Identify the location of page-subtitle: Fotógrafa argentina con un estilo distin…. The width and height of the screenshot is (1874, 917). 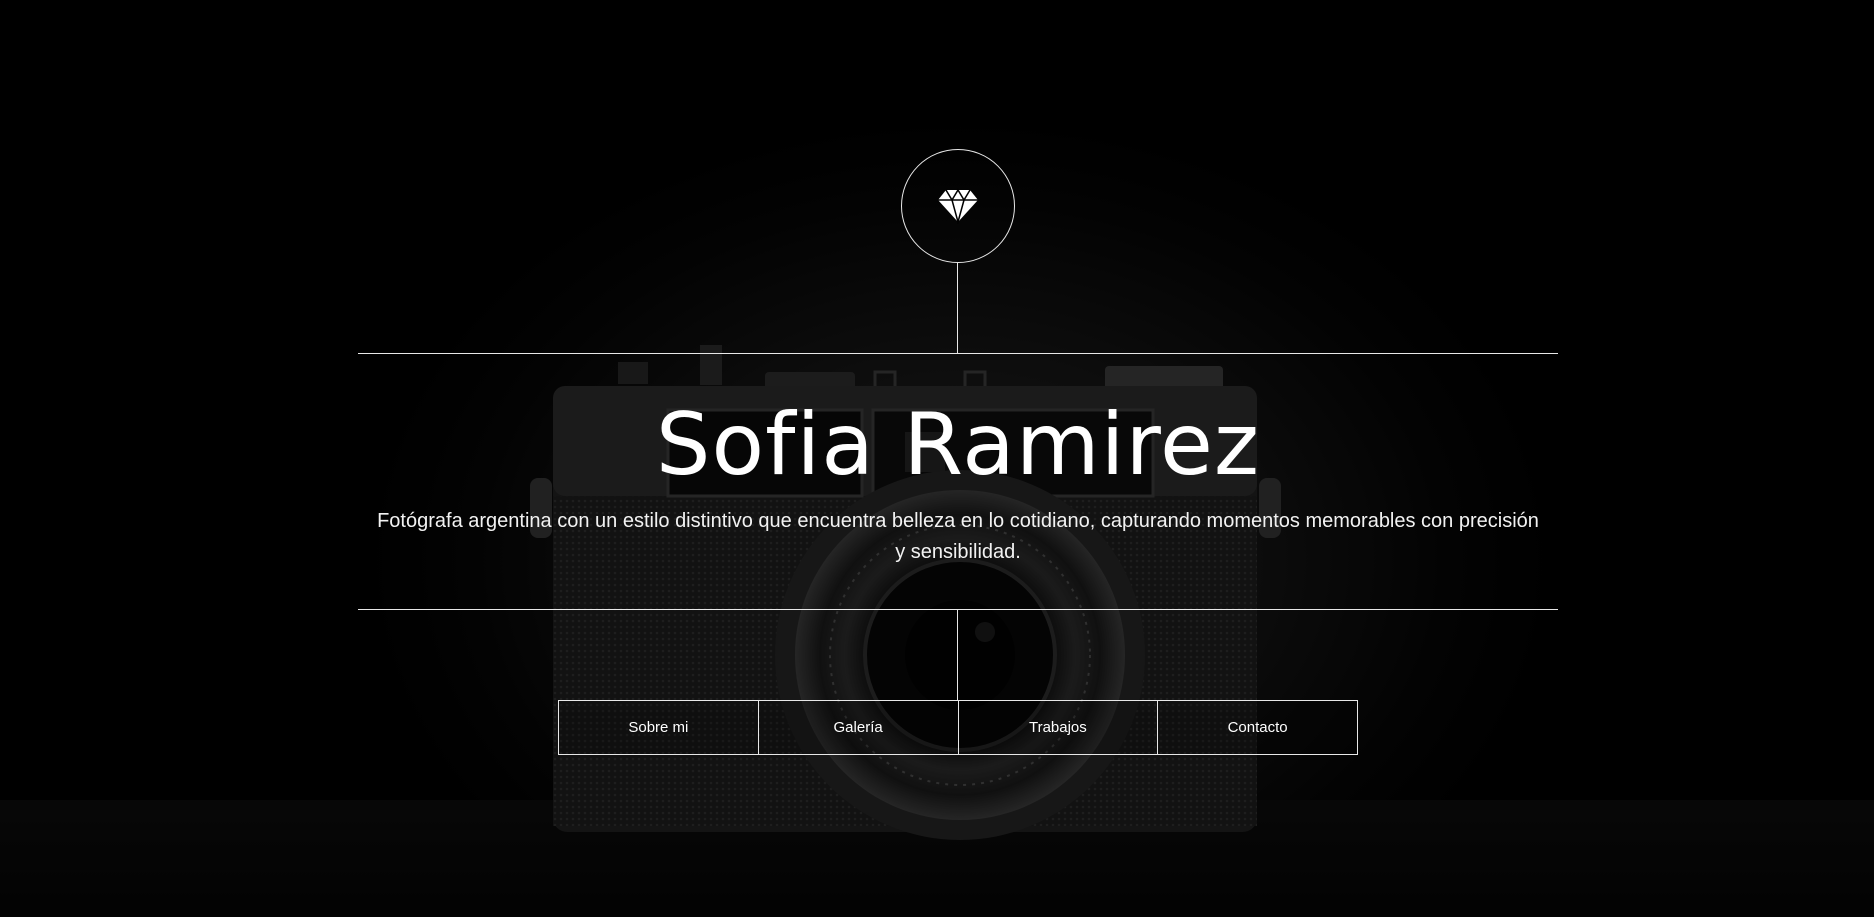
(958, 536).